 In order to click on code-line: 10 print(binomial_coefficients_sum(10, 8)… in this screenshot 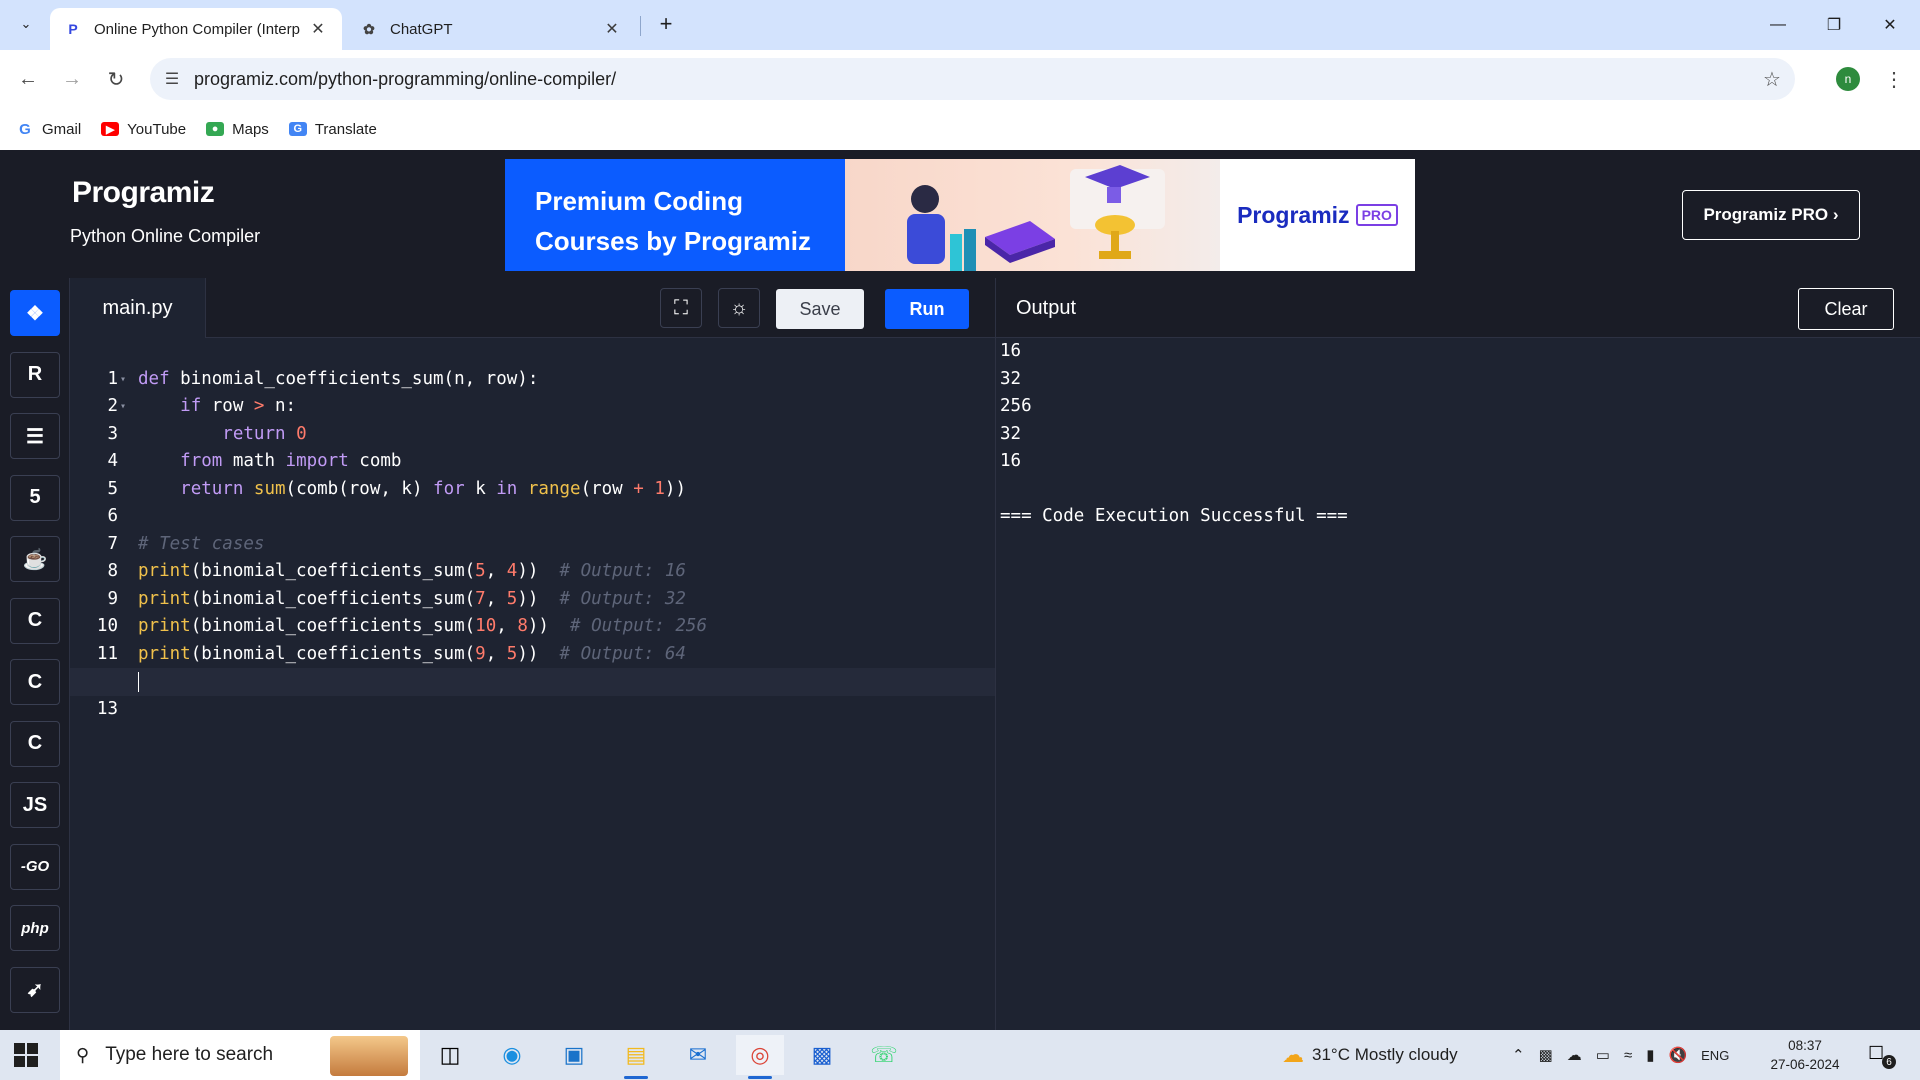, I will do `click(401, 626)`.